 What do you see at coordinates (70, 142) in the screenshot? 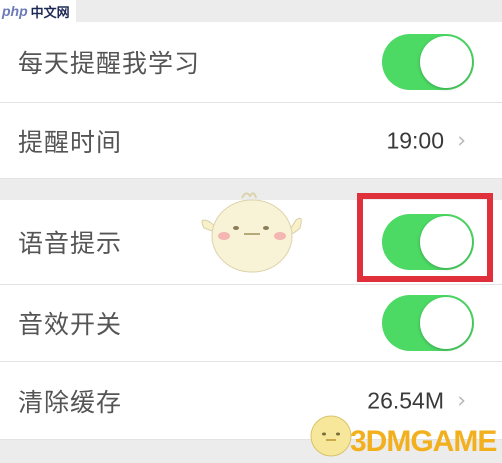
I see `reminder-time-label: 提醒时间` at bounding box center [70, 142].